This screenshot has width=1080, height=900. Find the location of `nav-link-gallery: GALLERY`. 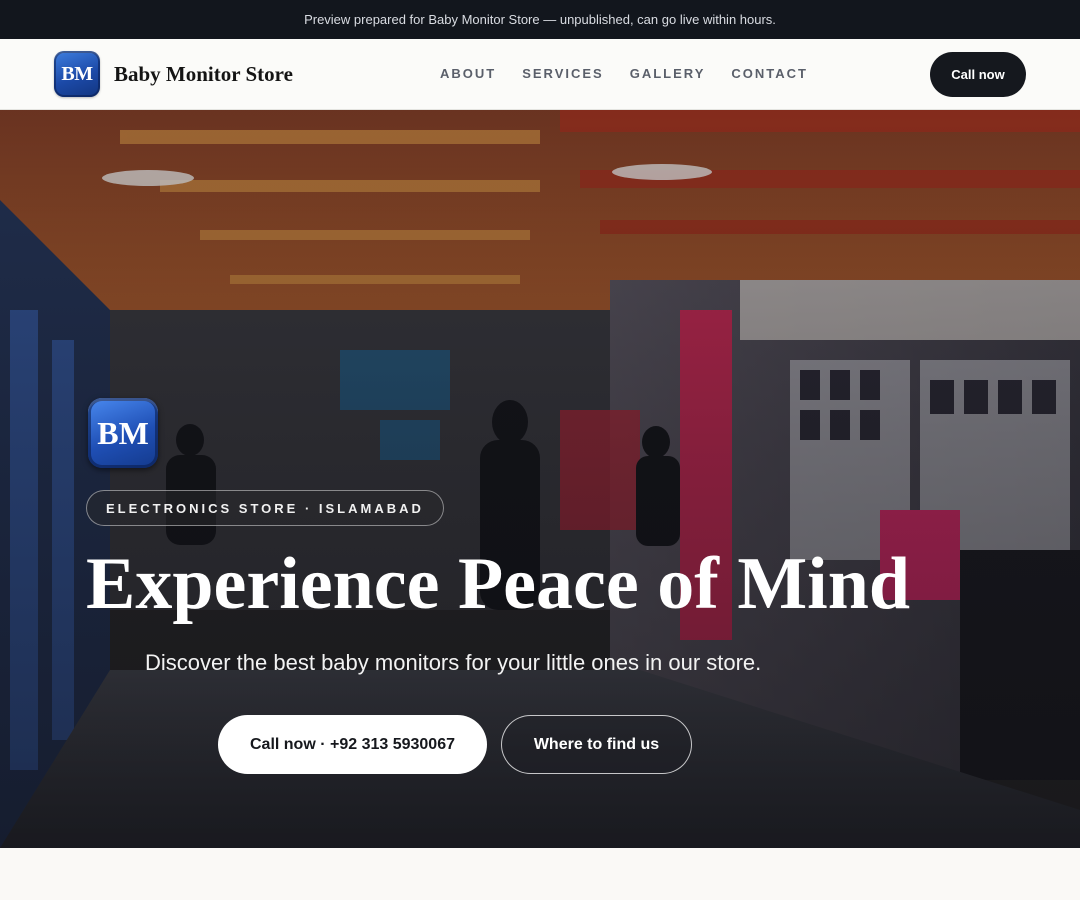

nav-link-gallery: GALLERY is located at coordinates (668, 73).